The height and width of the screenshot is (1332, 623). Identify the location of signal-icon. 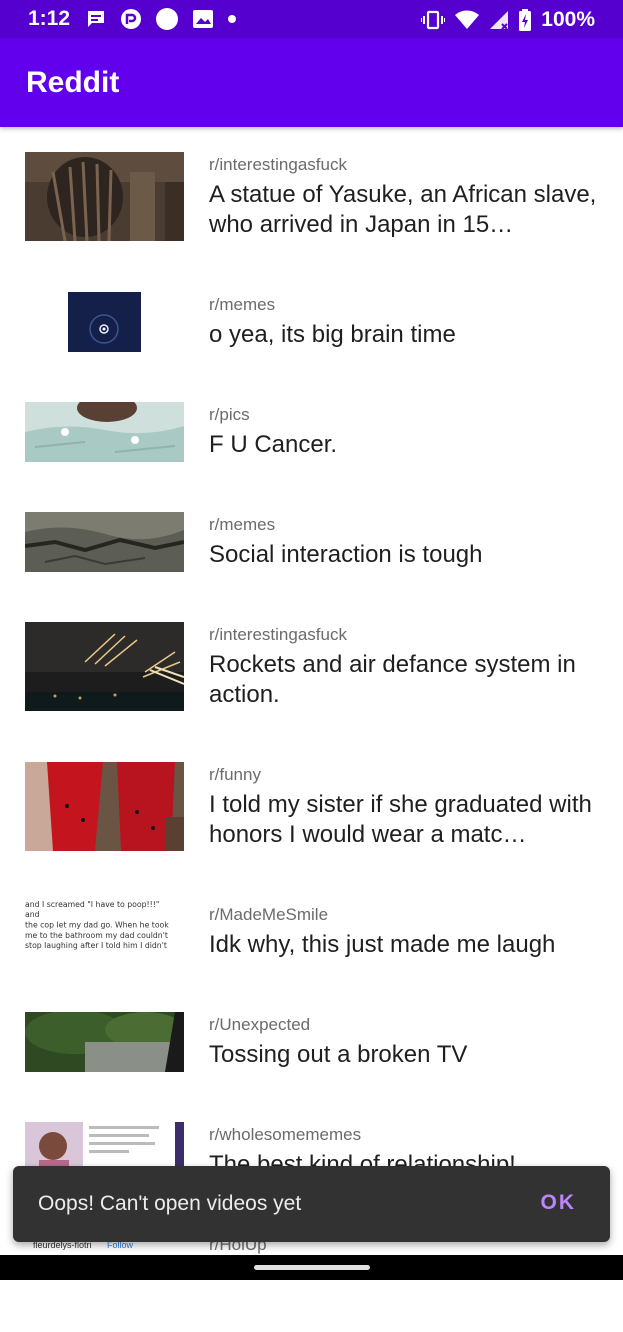
(499, 20).